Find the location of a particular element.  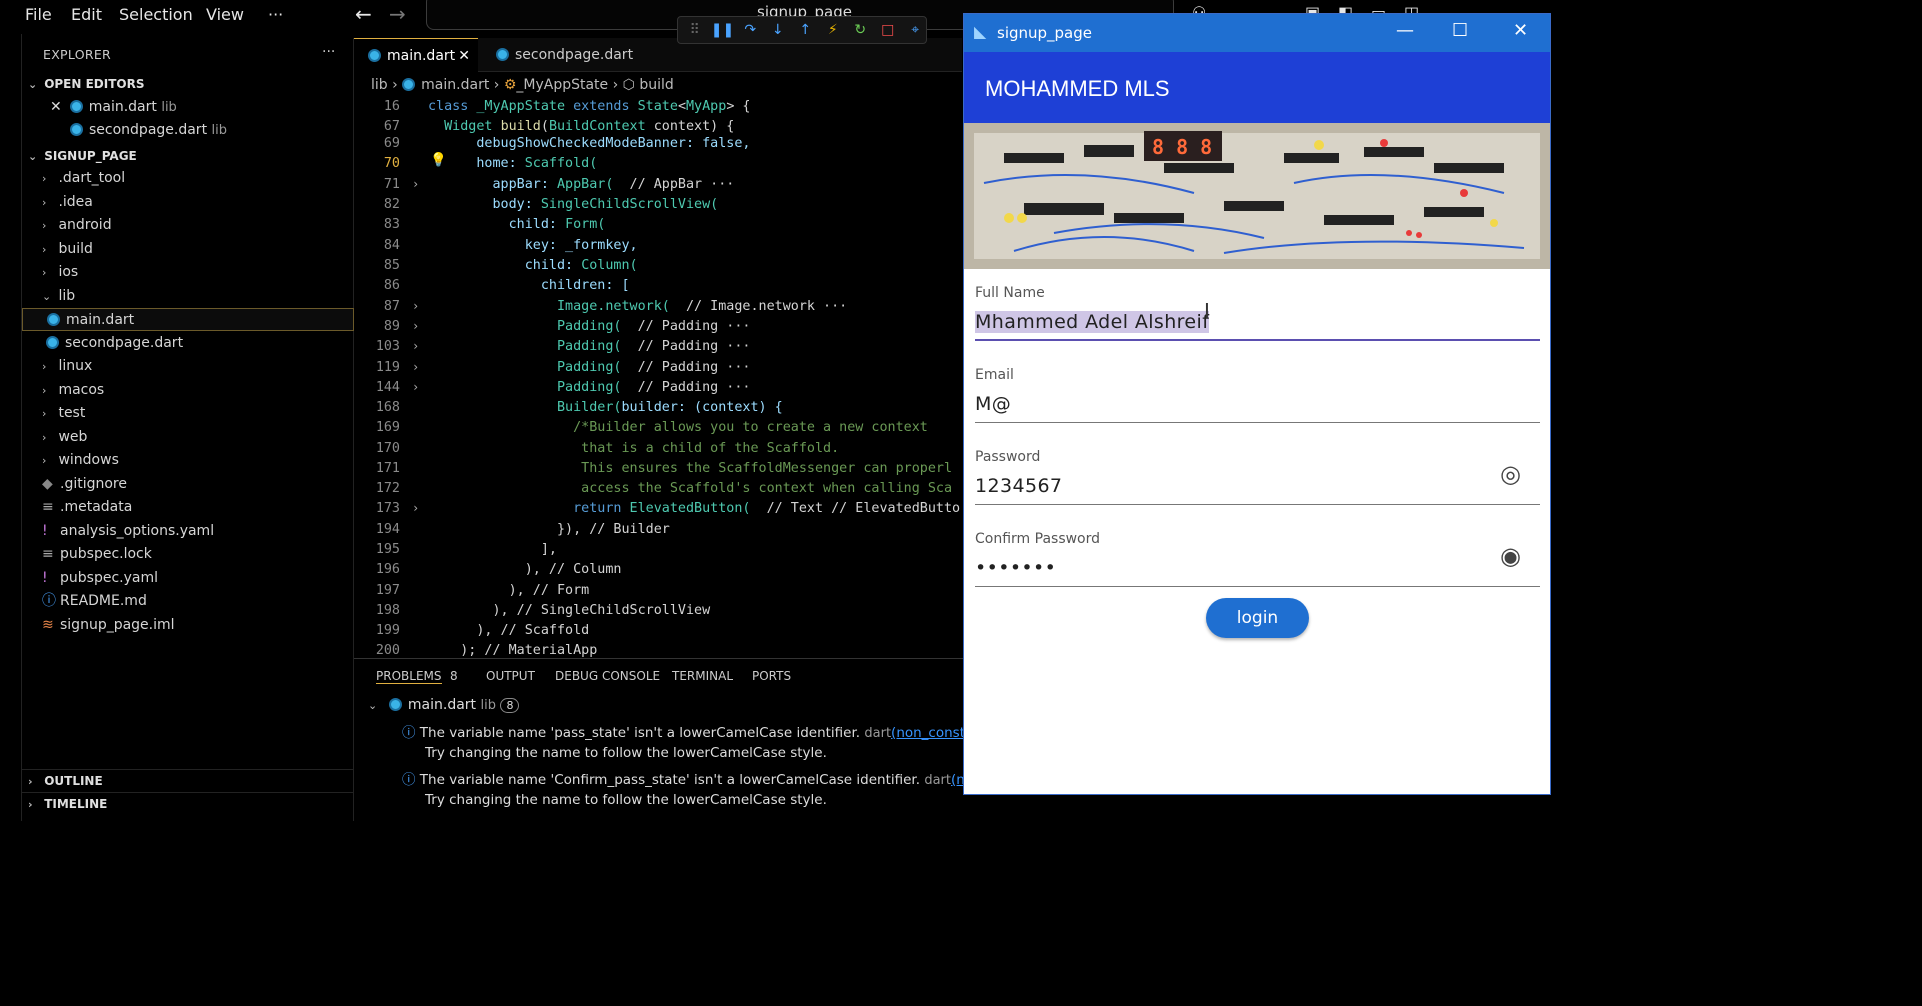

folder-item: › windows is located at coordinates (188, 460).